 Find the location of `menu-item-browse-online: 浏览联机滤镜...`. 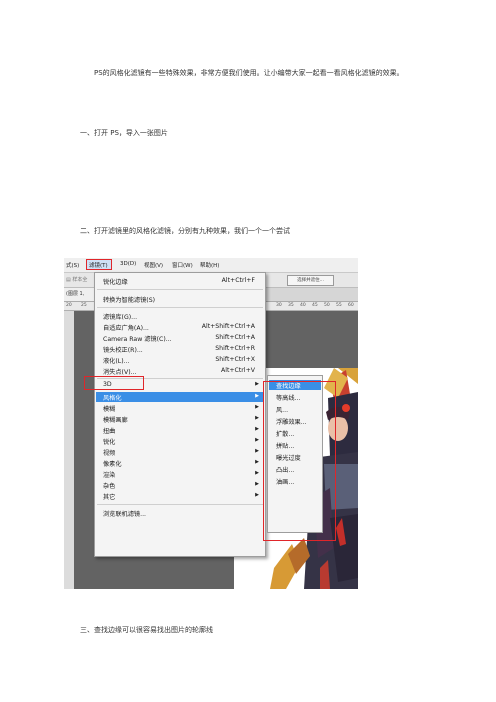

menu-item-browse-online: 浏览联机滤镜... is located at coordinates (124, 513).